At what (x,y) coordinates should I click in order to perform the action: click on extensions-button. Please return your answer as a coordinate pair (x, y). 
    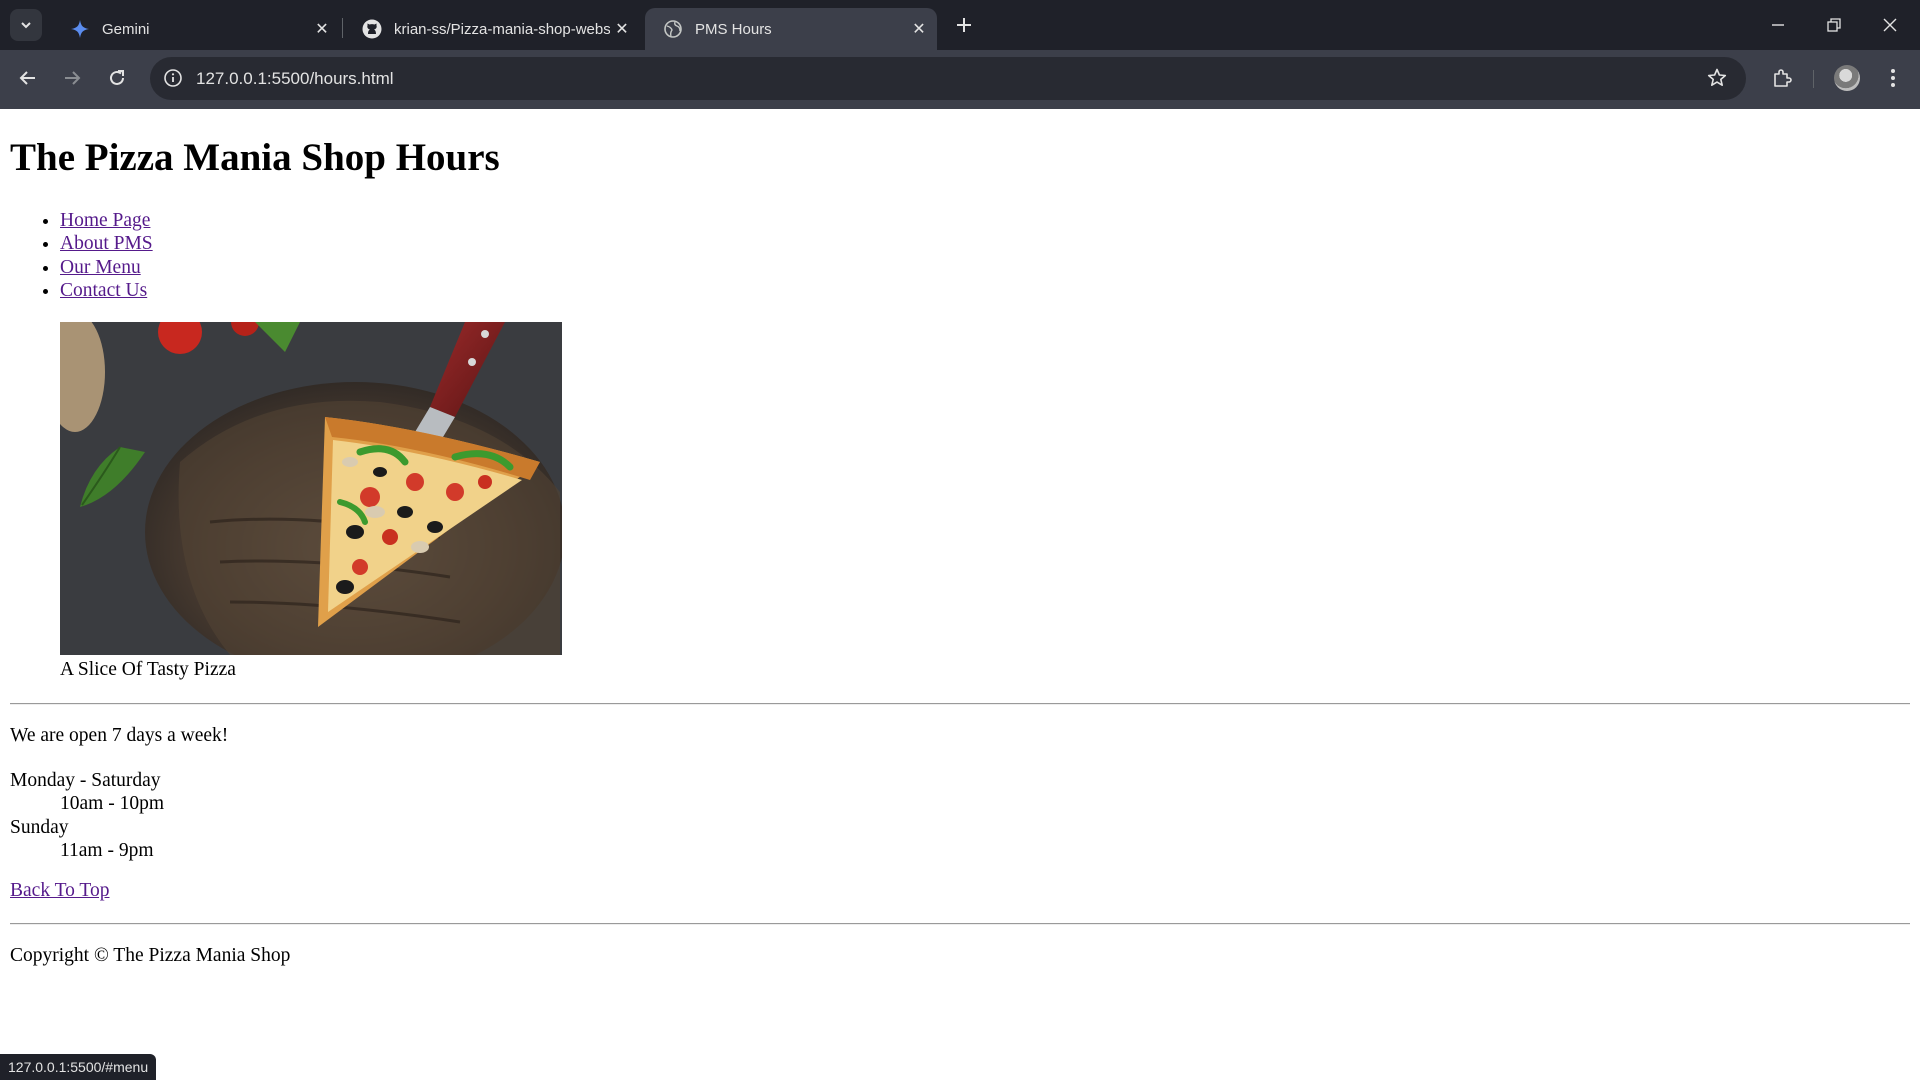
    Looking at the image, I should click on (1782, 78).